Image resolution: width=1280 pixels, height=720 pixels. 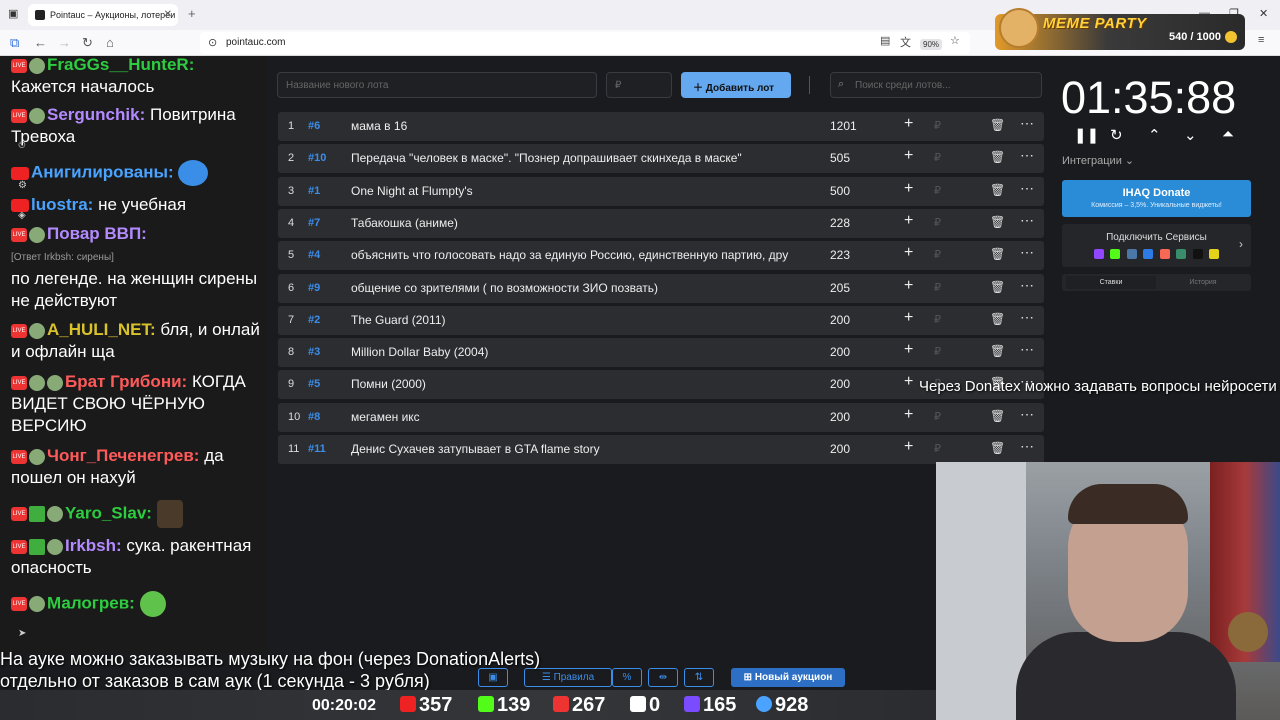 I want to click on home-icon: ⌂, so click(x=110, y=42).